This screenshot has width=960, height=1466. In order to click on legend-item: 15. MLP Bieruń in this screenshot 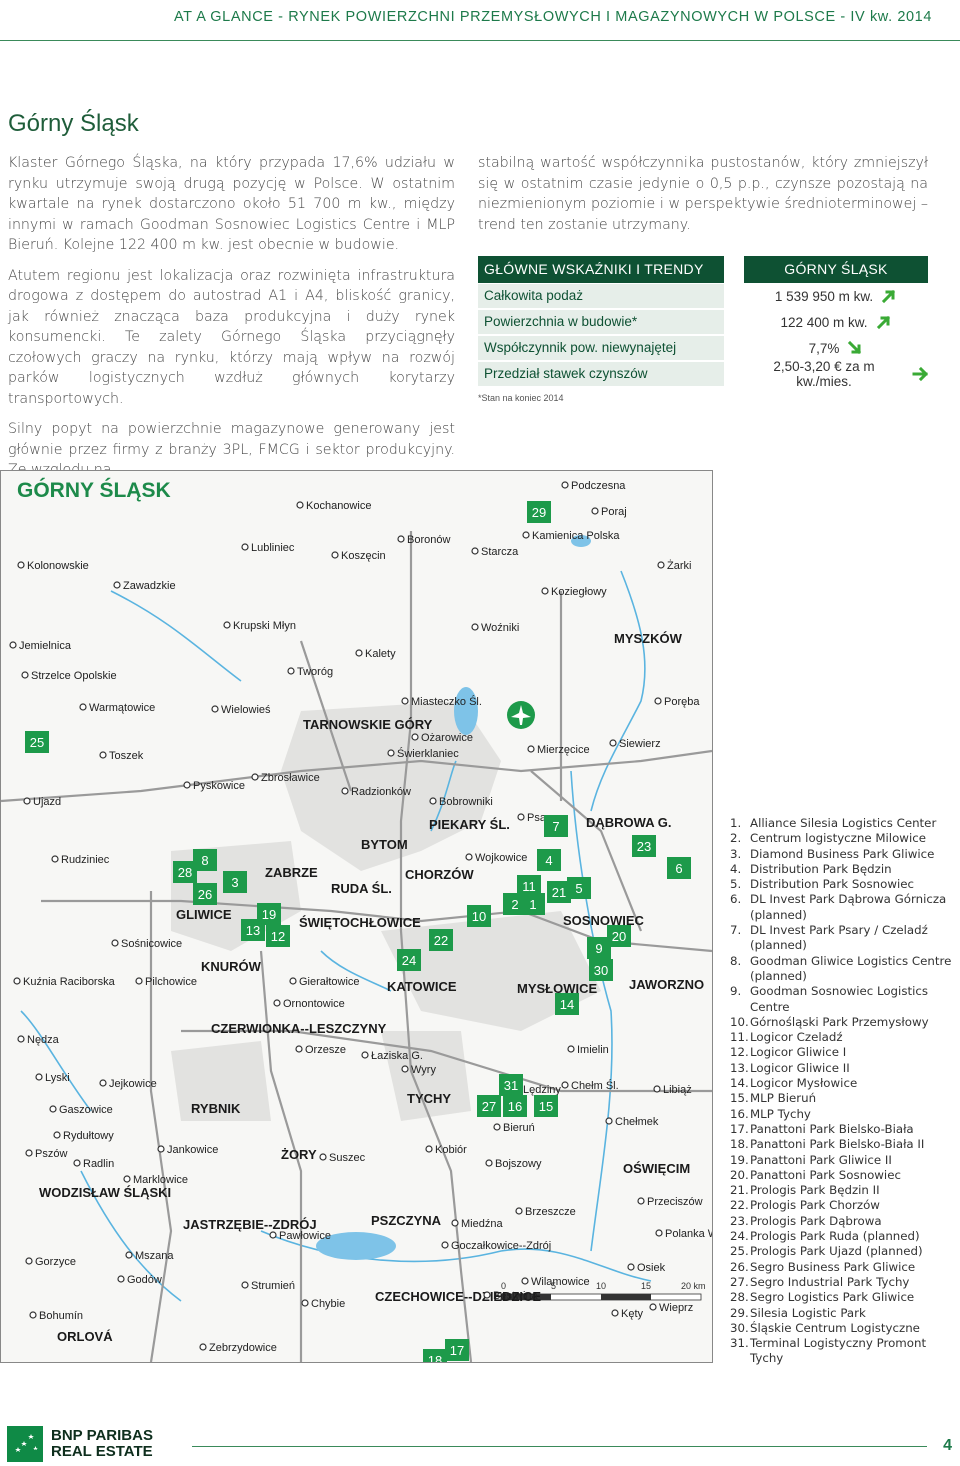, I will do `click(842, 1098)`.